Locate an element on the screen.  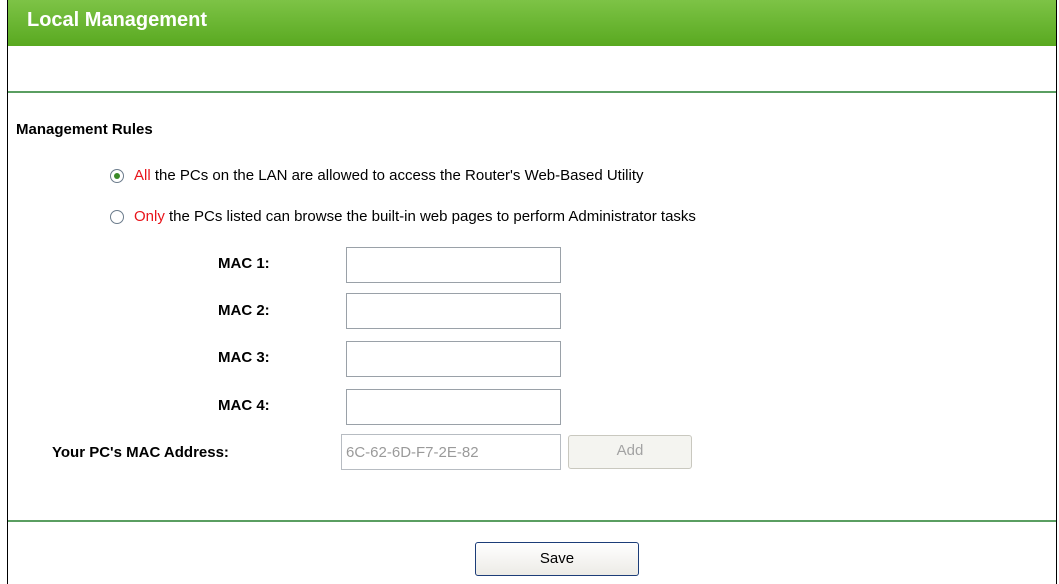
mac-2-label: MAC 2: is located at coordinates (244, 310).